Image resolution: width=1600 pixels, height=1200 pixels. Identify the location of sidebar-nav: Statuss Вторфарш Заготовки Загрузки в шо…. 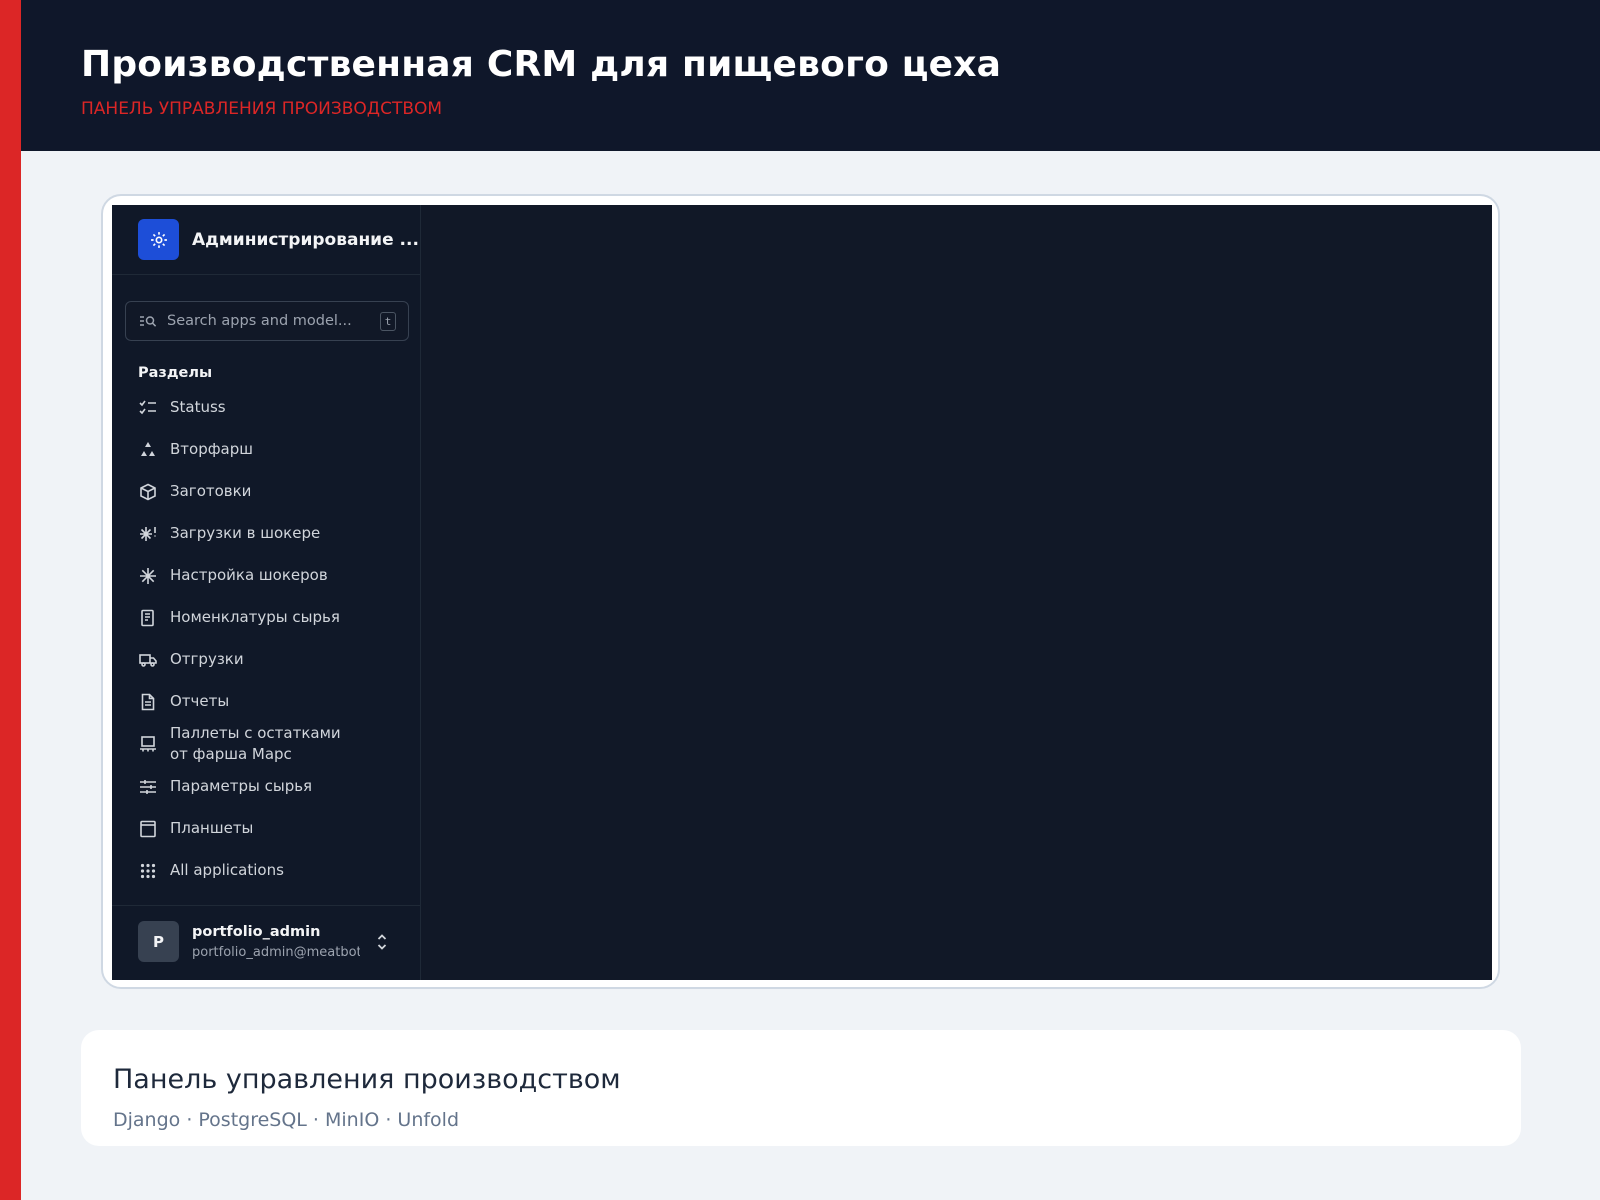
(266, 615).